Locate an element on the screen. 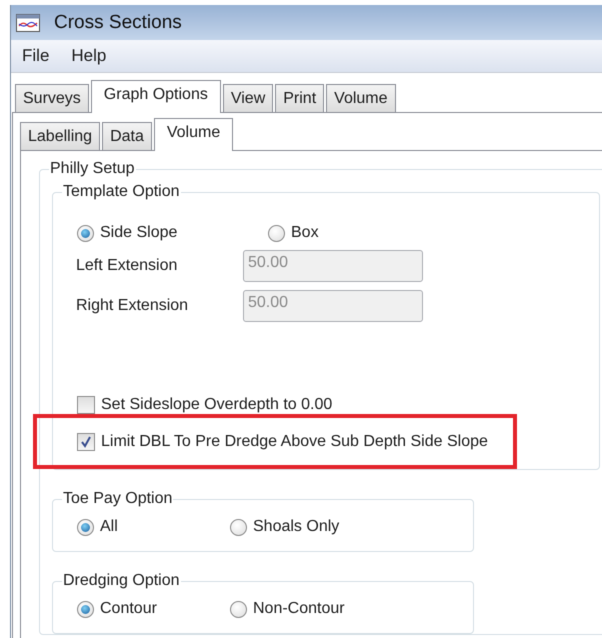 This screenshot has height=638, width=602. menu-item: File is located at coordinates (36, 56).